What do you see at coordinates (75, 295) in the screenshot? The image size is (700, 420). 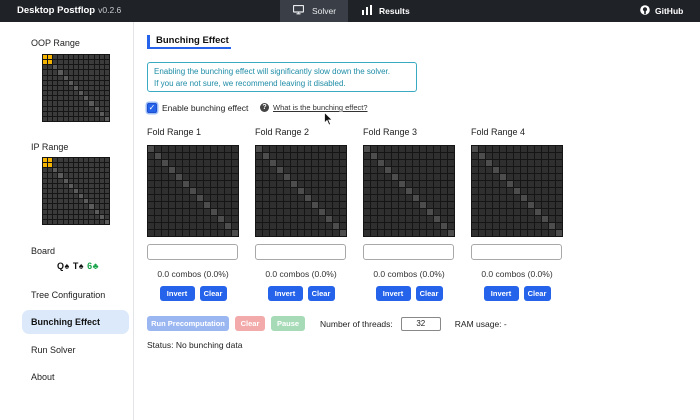 I see `sidebar-item-tree-configuration: Tree Configuration` at bounding box center [75, 295].